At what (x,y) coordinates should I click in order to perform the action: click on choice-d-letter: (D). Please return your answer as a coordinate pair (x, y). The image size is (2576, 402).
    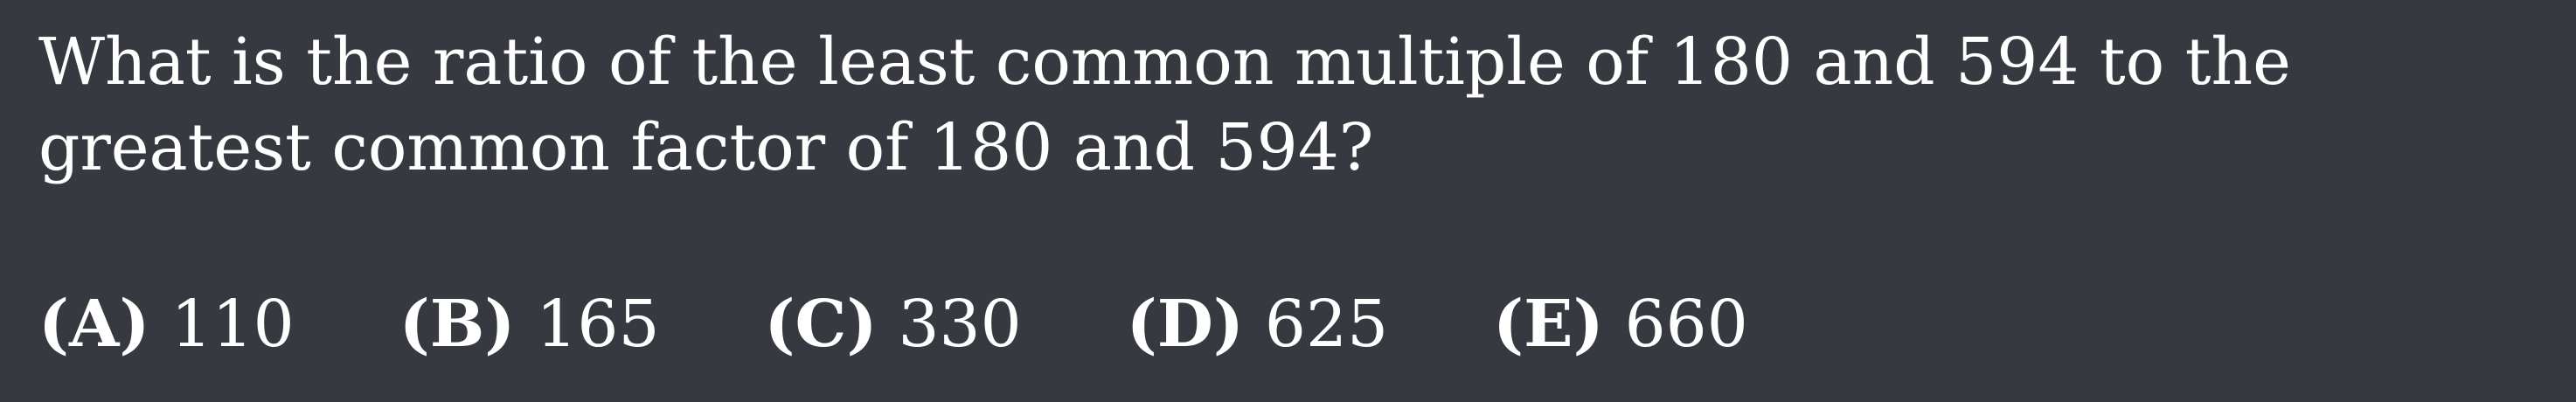
    Looking at the image, I should click on (1185, 324).